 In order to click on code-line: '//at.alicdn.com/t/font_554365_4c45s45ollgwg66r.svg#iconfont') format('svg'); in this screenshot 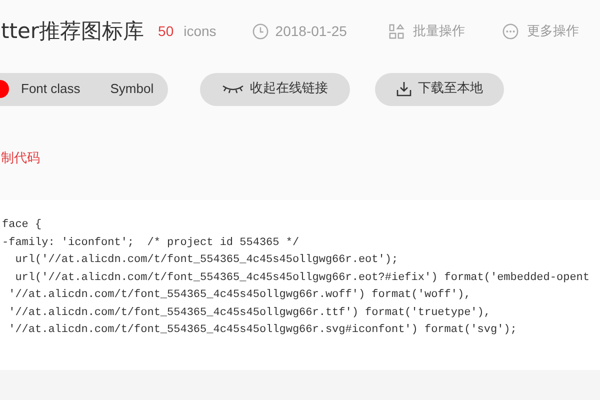, I will do `click(262, 330)`.